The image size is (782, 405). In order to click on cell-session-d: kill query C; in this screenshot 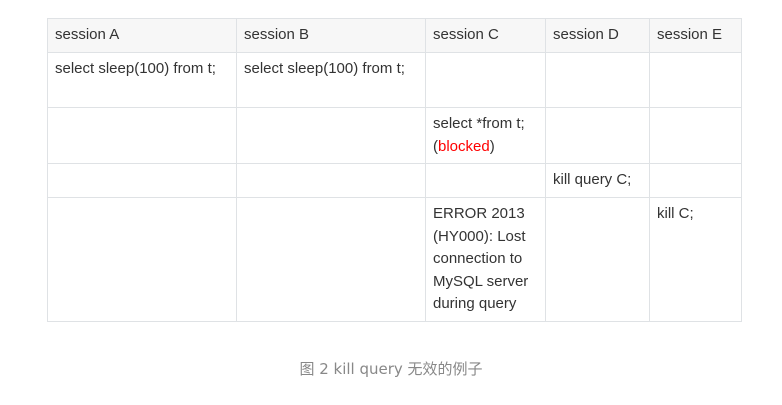, I will do `click(597, 180)`.